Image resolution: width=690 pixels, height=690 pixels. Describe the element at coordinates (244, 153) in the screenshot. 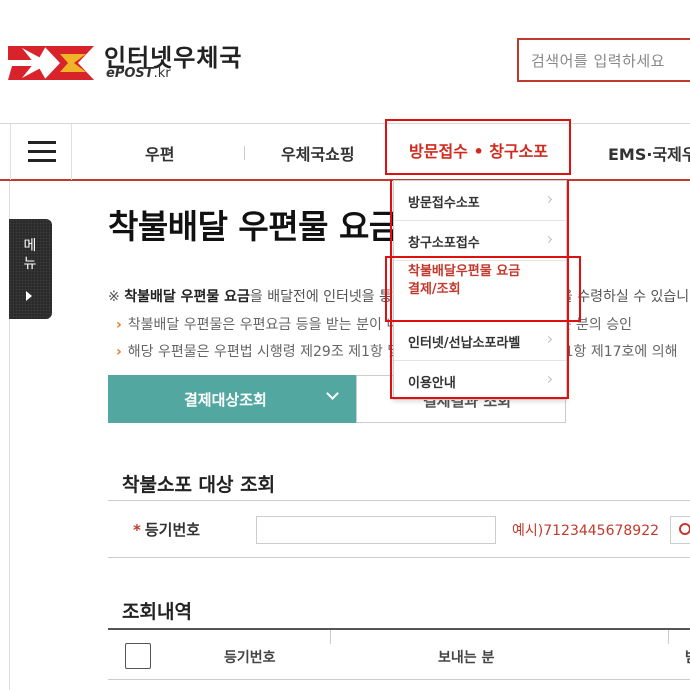

I see `nav-divider` at that location.